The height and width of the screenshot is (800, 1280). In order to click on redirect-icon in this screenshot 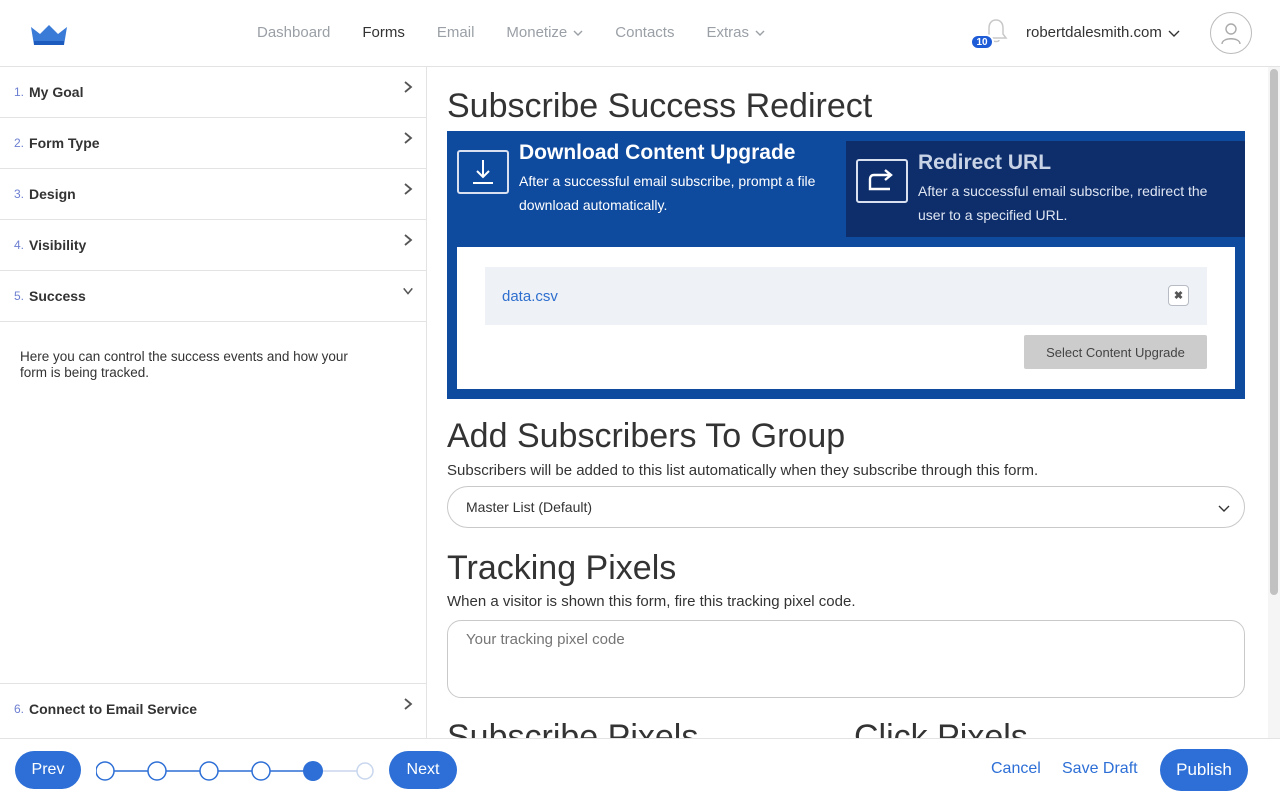, I will do `click(882, 181)`.